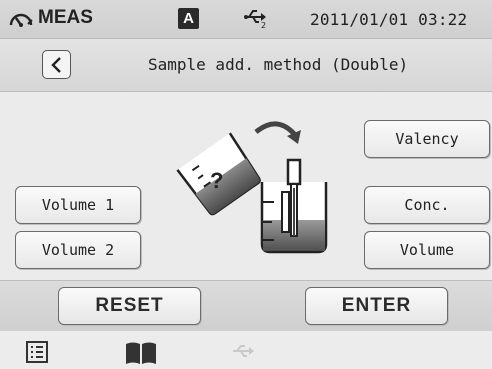 The height and width of the screenshot is (369, 492). I want to click on page-title: Sample add. method (Double), so click(278, 64).